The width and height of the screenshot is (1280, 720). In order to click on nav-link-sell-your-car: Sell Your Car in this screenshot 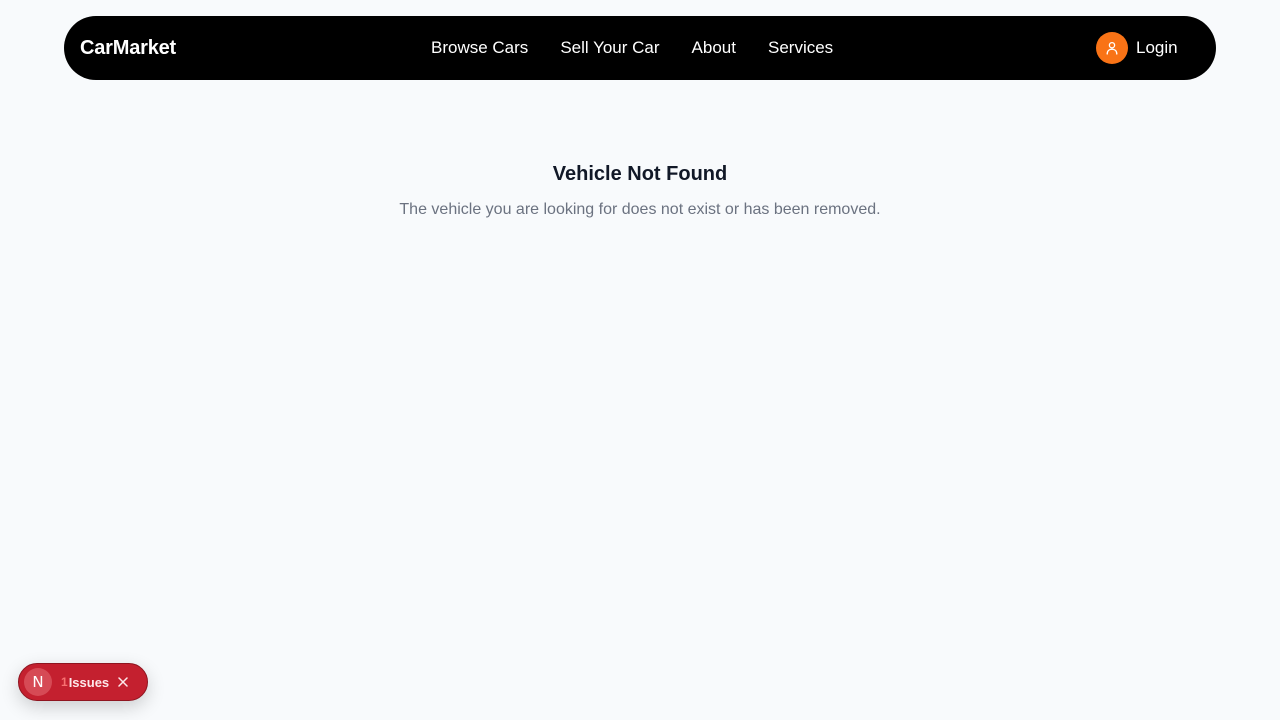, I will do `click(609, 48)`.